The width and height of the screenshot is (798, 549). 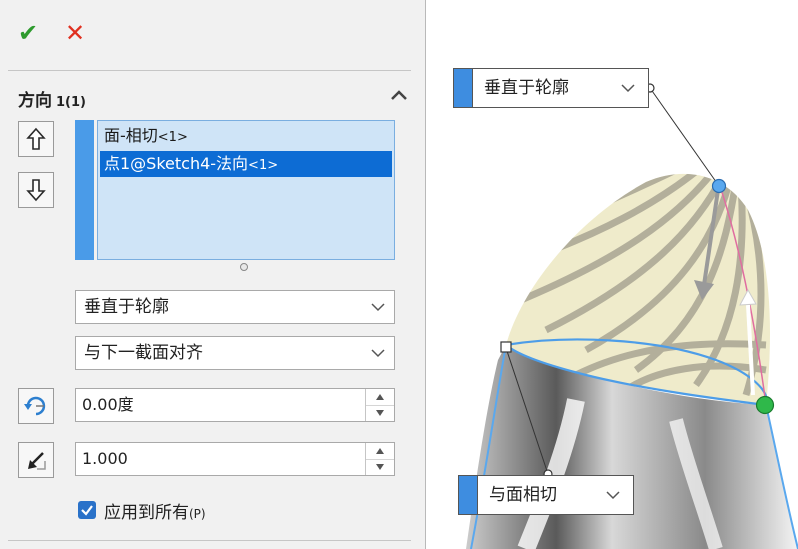 What do you see at coordinates (546, 495) in the screenshot?
I see `callout-bottom: 与面相切` at bounding box center [546, 495].